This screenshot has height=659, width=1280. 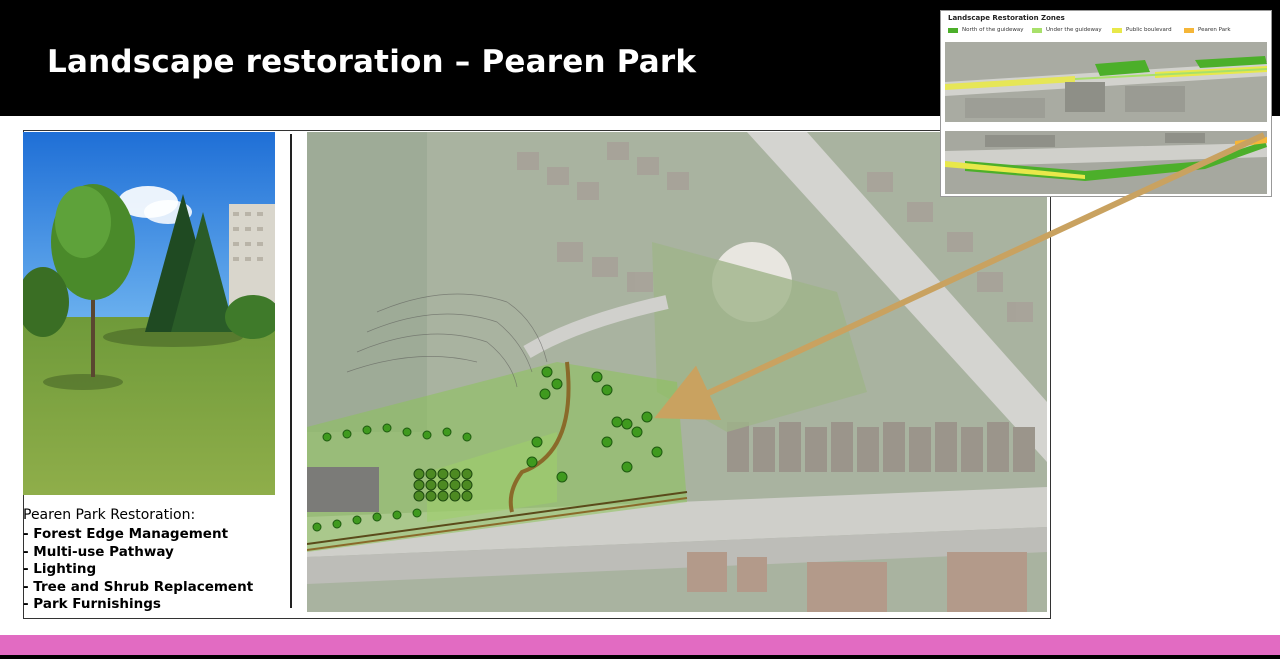 What do you see at coordinates (60, 569) in the screenshot?
I see `restoration-item: - Lighting` at bounding box center [60, 569].